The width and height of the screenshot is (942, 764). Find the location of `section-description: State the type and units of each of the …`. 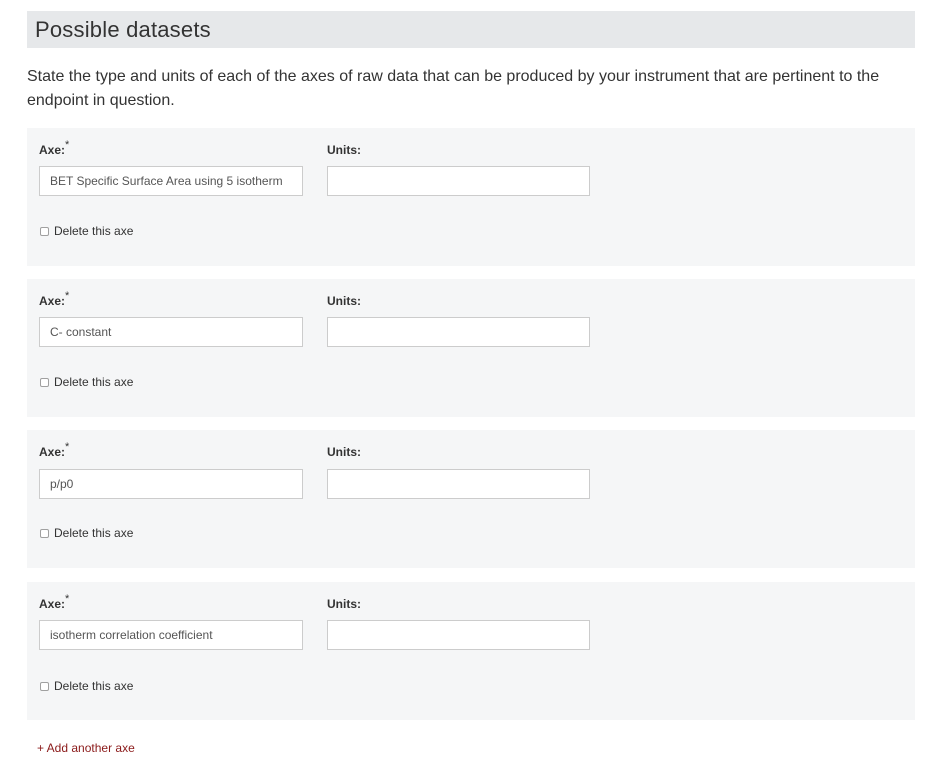

section-description: State the type and units of each of the … is located at coordinates (453, 88).